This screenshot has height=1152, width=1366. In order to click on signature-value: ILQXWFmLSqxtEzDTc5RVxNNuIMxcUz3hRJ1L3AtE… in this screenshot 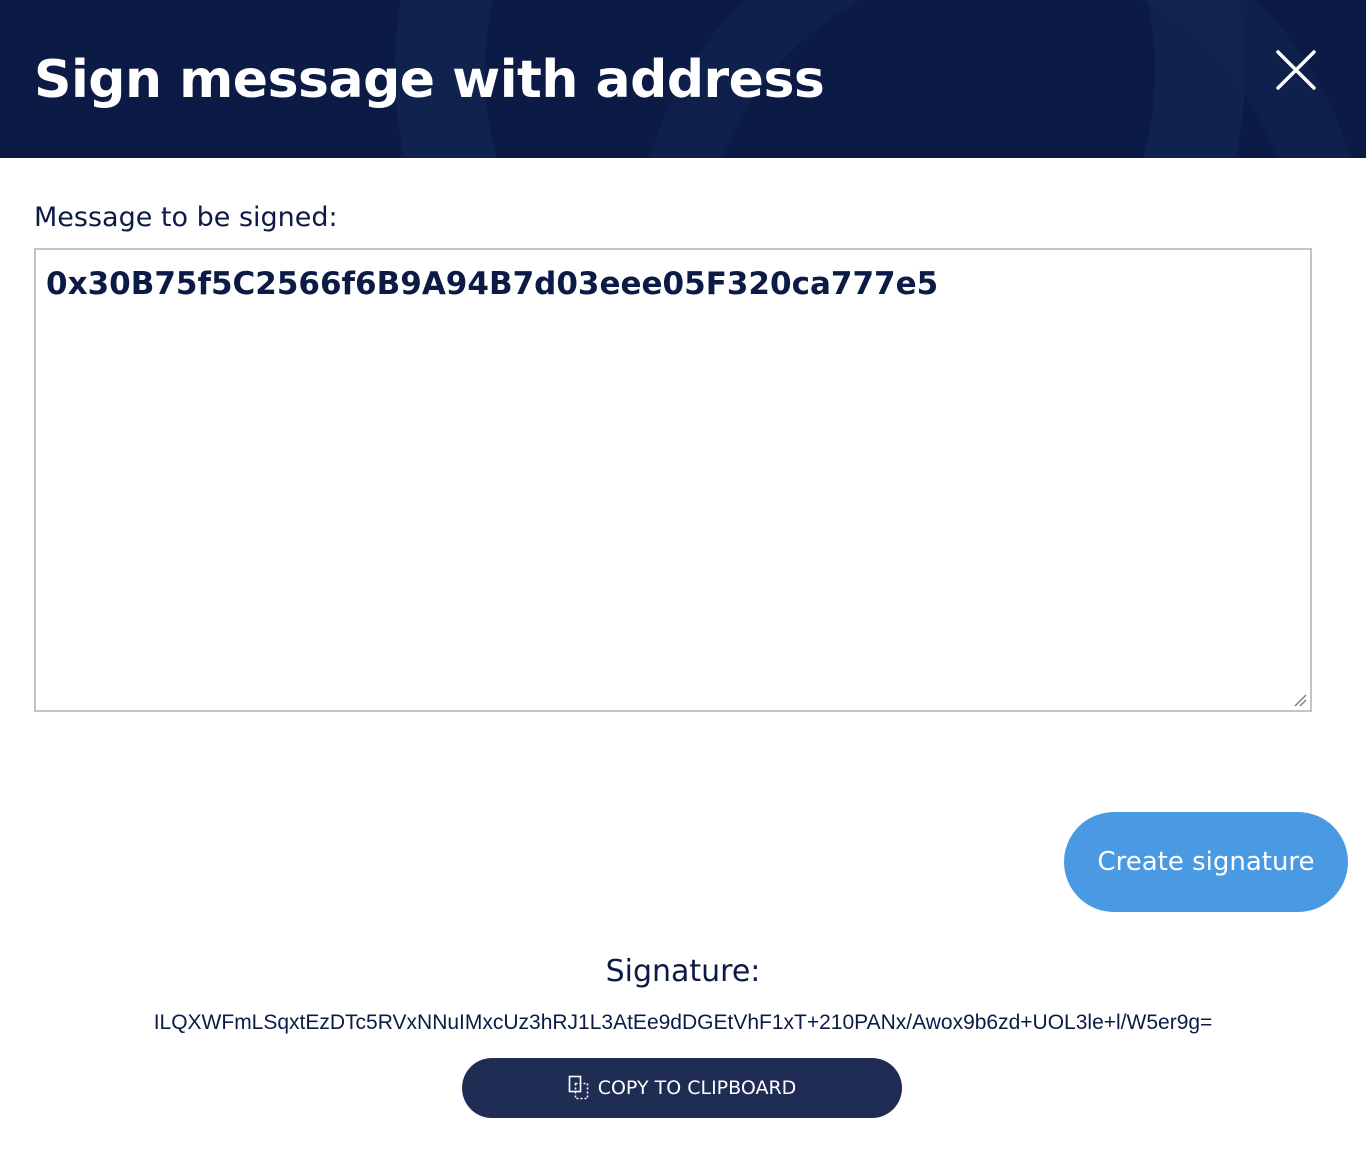, I will do `click(683, 1022)`.